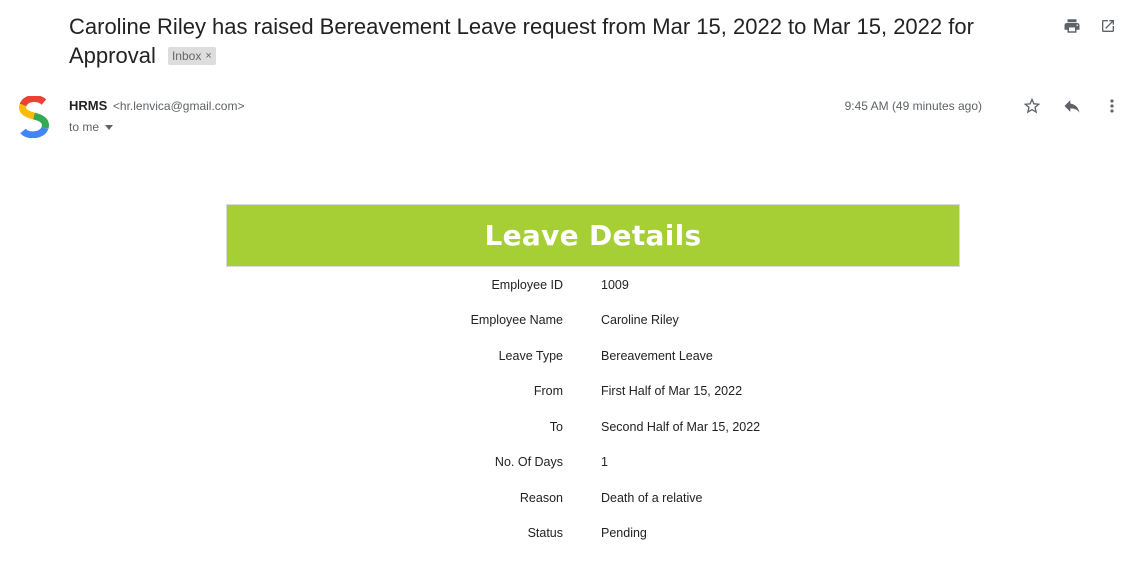 The image size is (1148, 588). What do you see at coordinates (556, 426) in the screenshot?
I see `detail-label: To` at bounding box center [556, 426].